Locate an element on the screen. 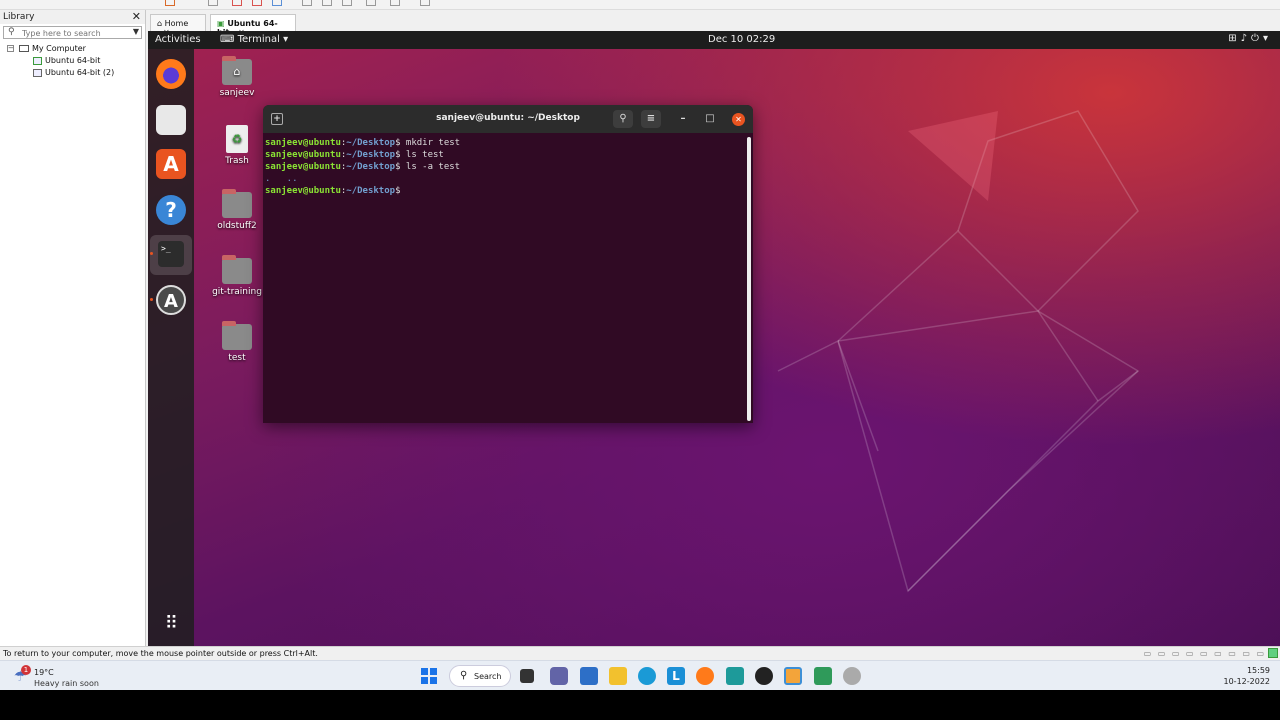 Image resolution: width=1280 pixels, height=720 pixels. minimize-icon: – is located at coordinates (683, 119).